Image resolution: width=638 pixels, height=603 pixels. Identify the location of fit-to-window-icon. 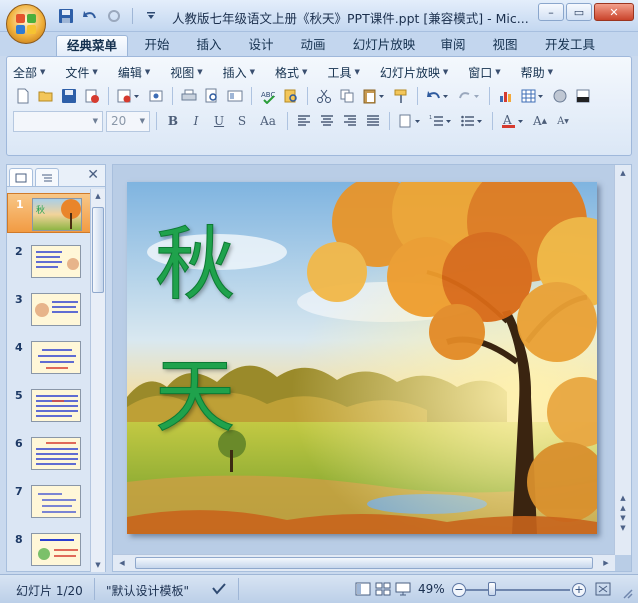
(603, 589).